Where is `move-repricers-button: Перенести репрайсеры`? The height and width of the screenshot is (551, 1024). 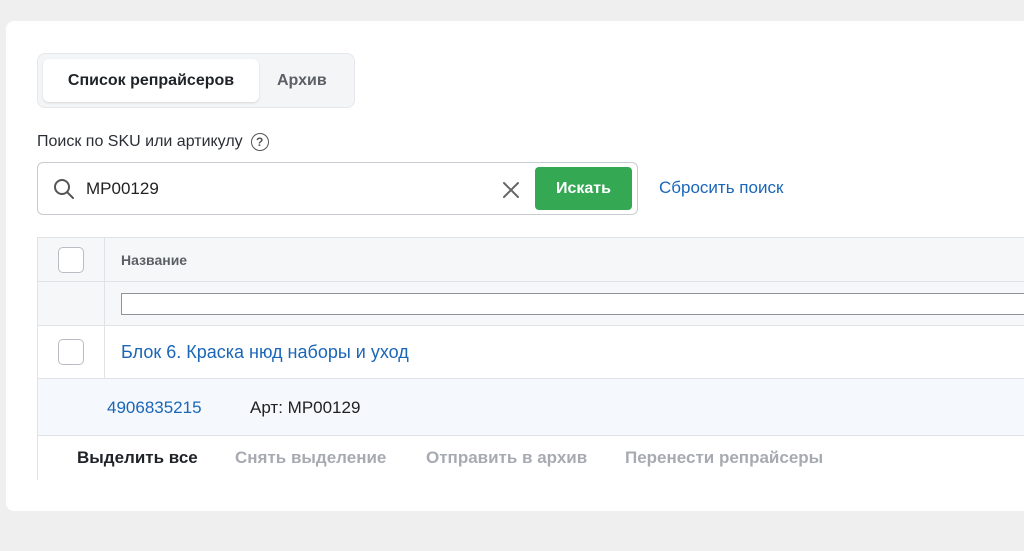 move-repricers-button: Перенести репрайсеры is located at coordinates (724, 458).